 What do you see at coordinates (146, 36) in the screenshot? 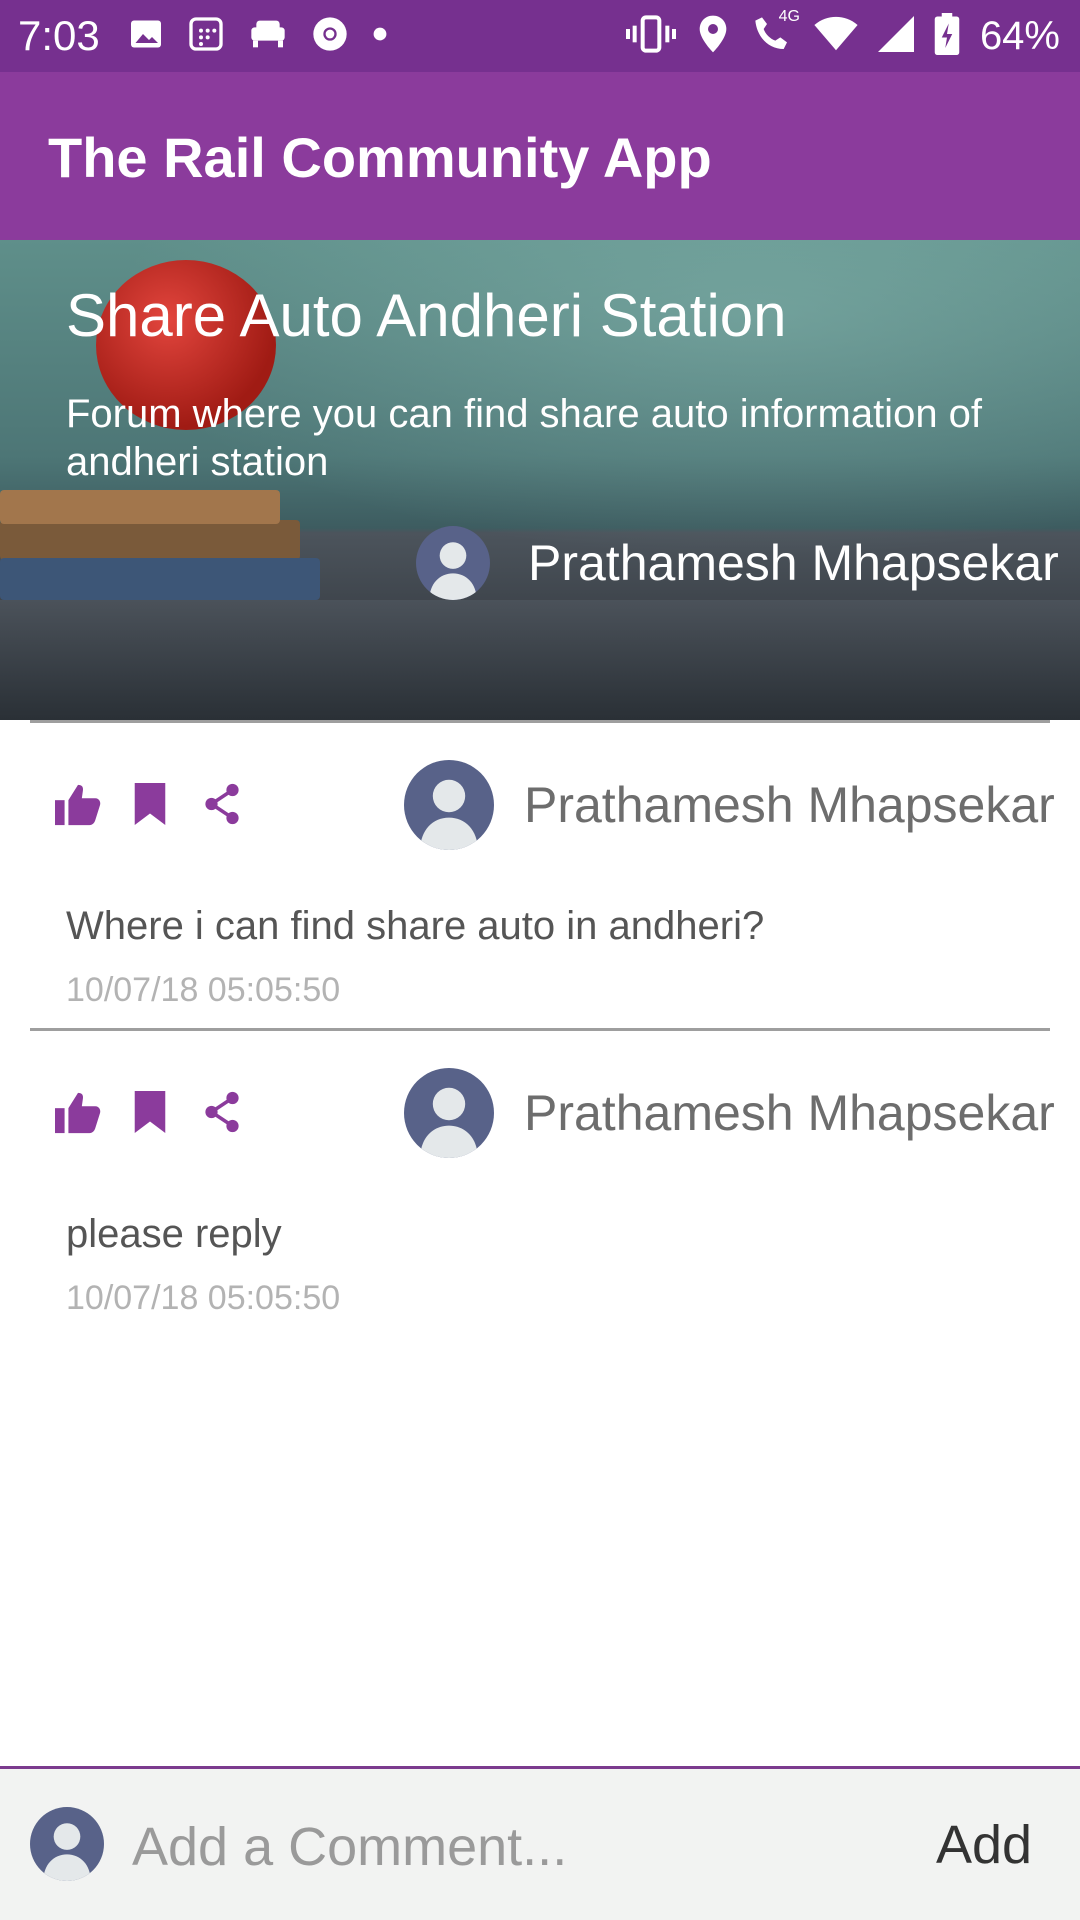
I see `image-icon` at bounding box center [146, 36].